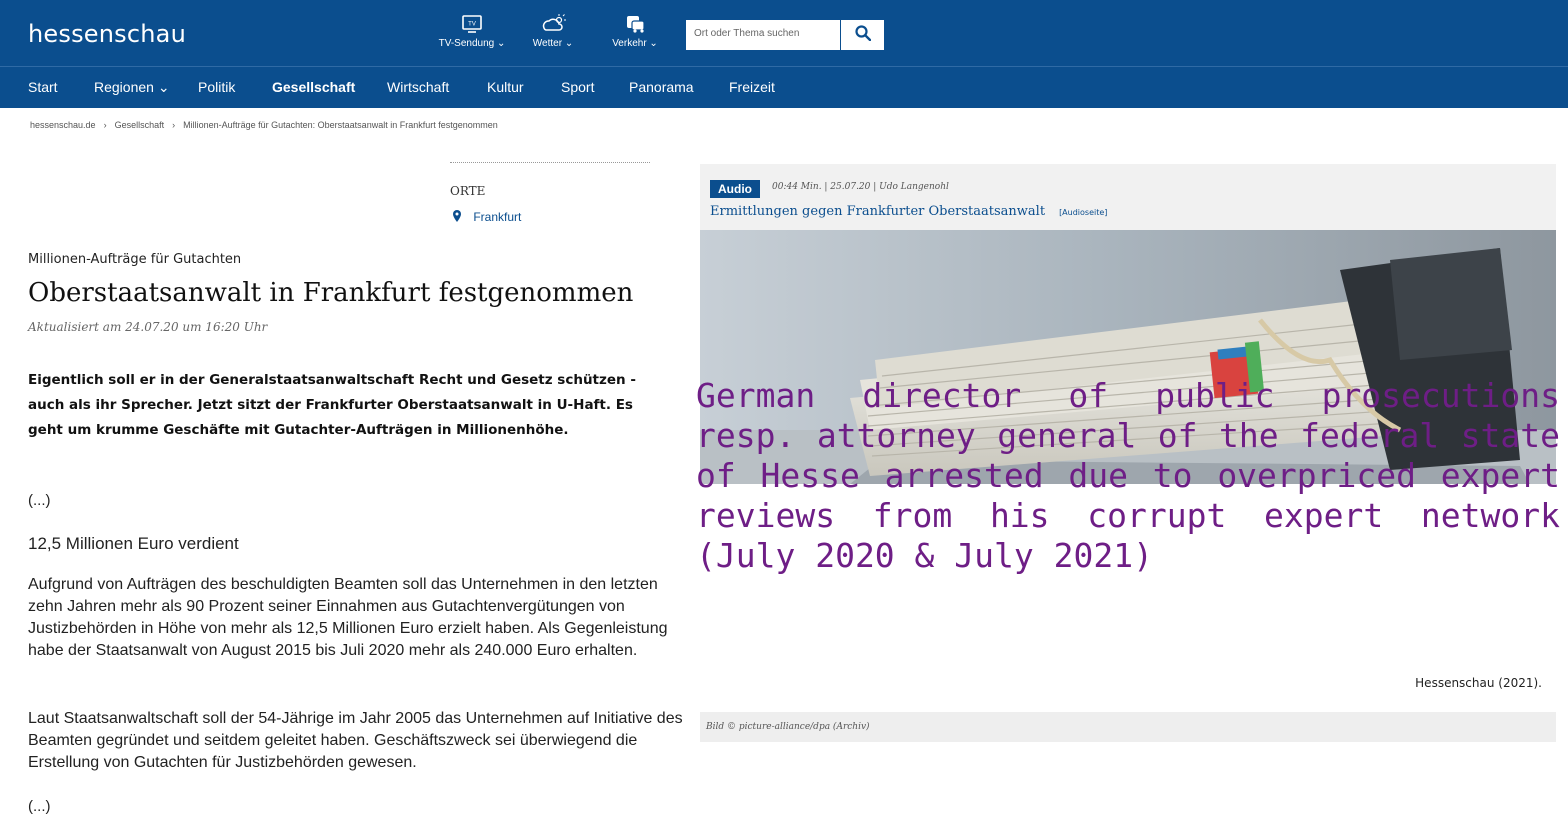 Image resolution: width=1568 pixels, height=826 pixels. I want to click on search-icon, so click(862, 35).